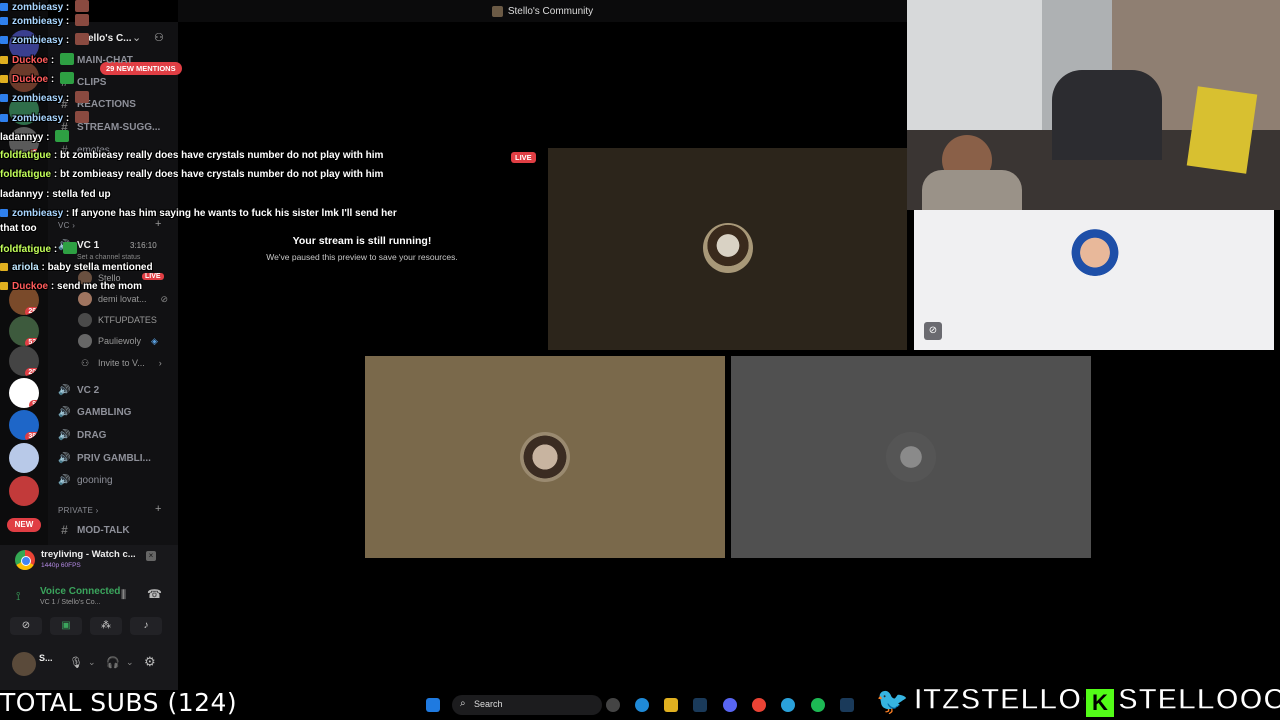 This screenshot has width=1280, height=720. What do you see at coordinates (671, 705) in the screenshot?
I see `folder-icon` at bounding box center [671, 705].